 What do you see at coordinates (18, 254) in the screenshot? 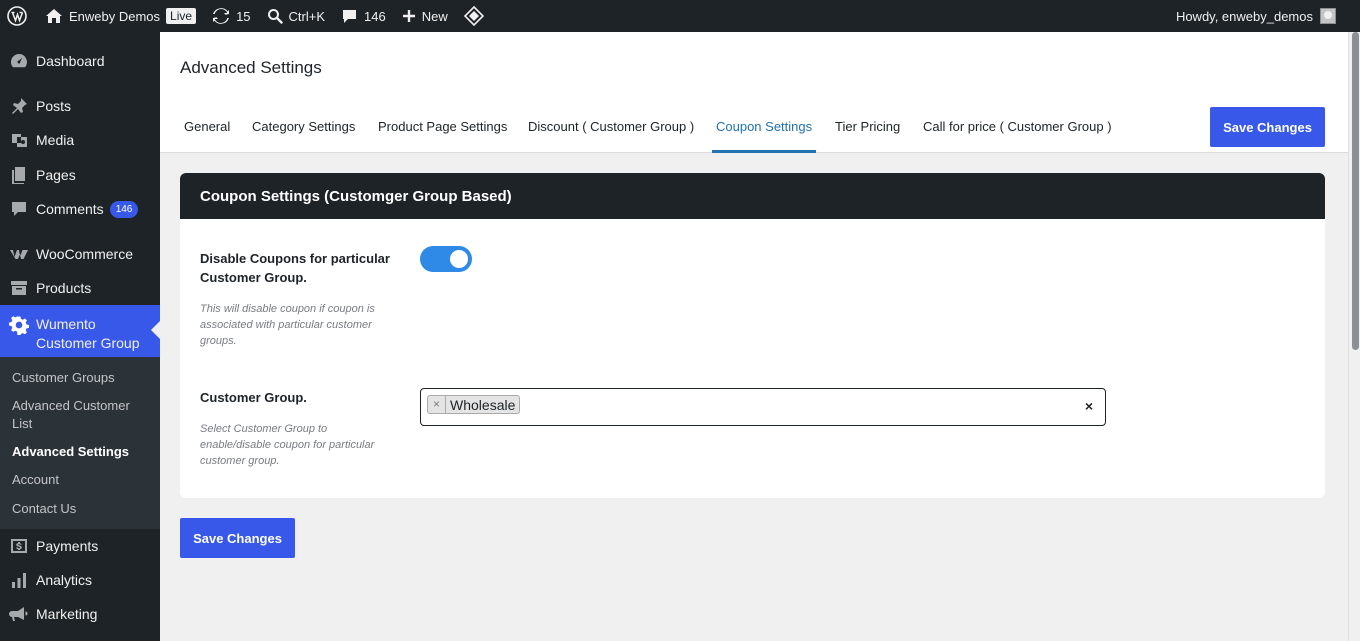
I see `woocommerce-icon` at bounding box center [18, 254].